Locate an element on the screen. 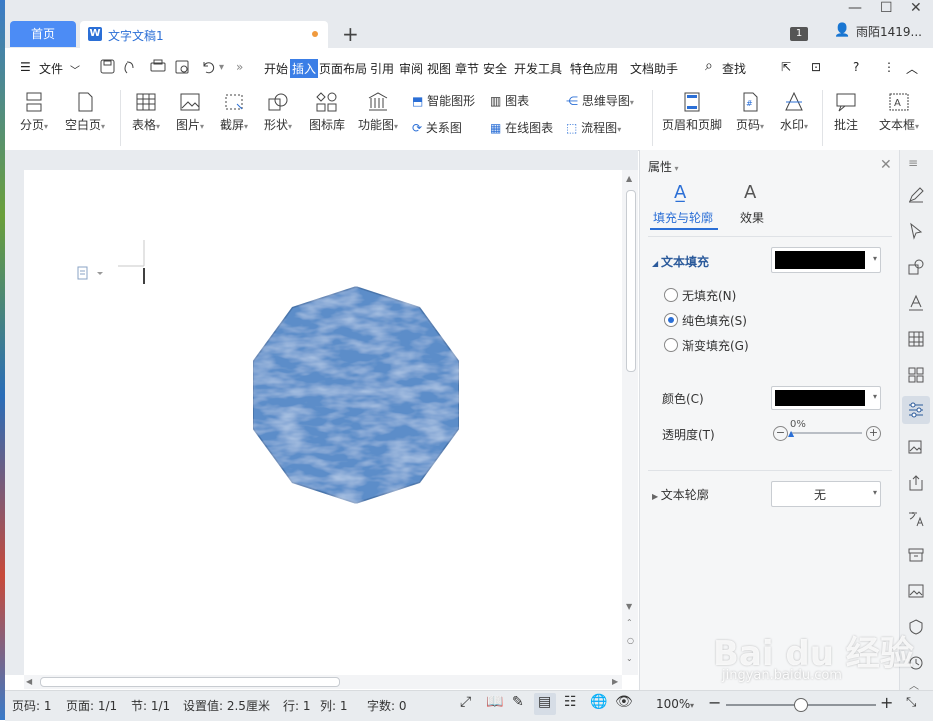 The image size is (933, 721). share-icon: ⇱ is located at coordinates (786, 67).